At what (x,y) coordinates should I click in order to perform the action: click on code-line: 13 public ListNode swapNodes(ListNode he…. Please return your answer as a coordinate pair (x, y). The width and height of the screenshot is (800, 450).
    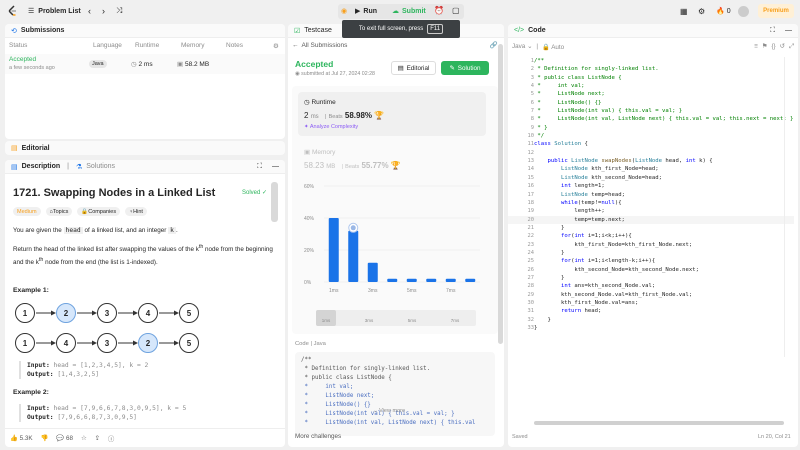
    Looking at the image, I should click on (651, 161).